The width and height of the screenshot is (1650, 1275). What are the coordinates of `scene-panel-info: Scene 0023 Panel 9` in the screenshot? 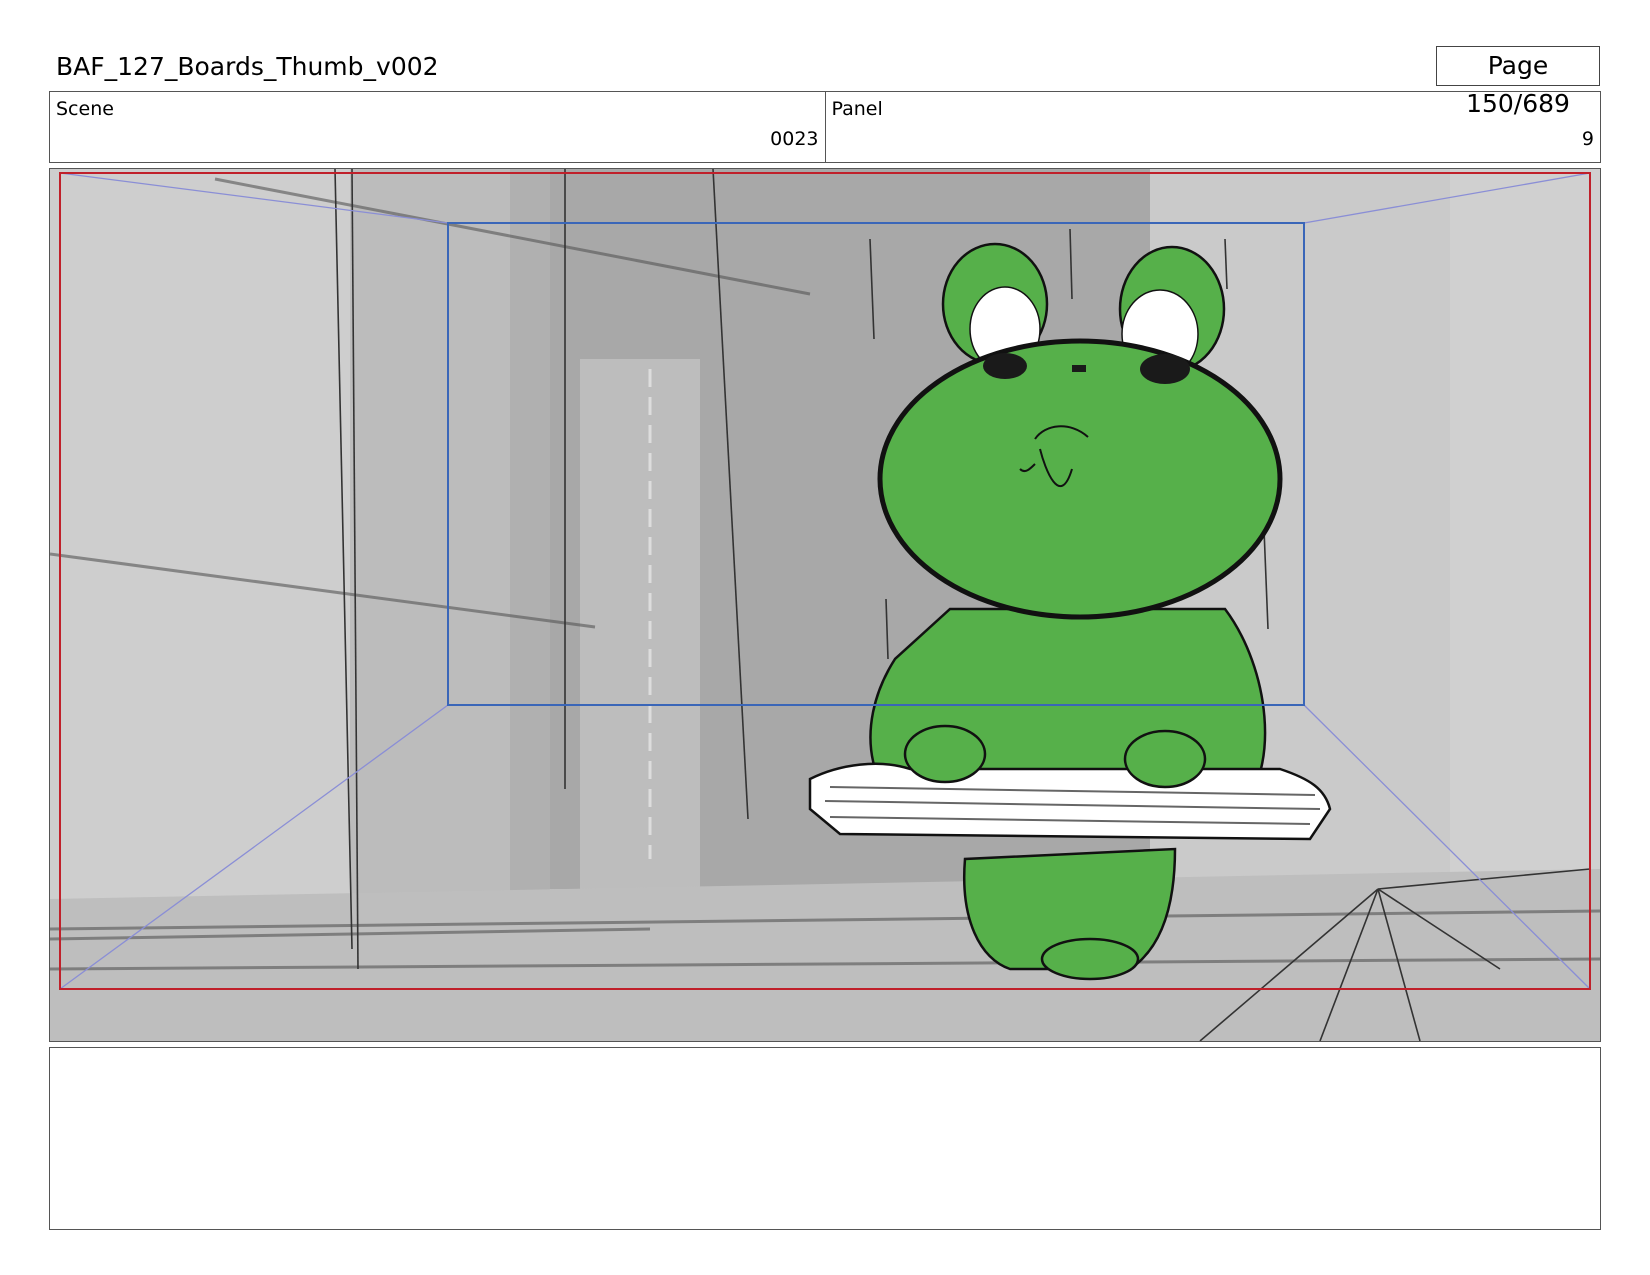 It's located at (825, 127).